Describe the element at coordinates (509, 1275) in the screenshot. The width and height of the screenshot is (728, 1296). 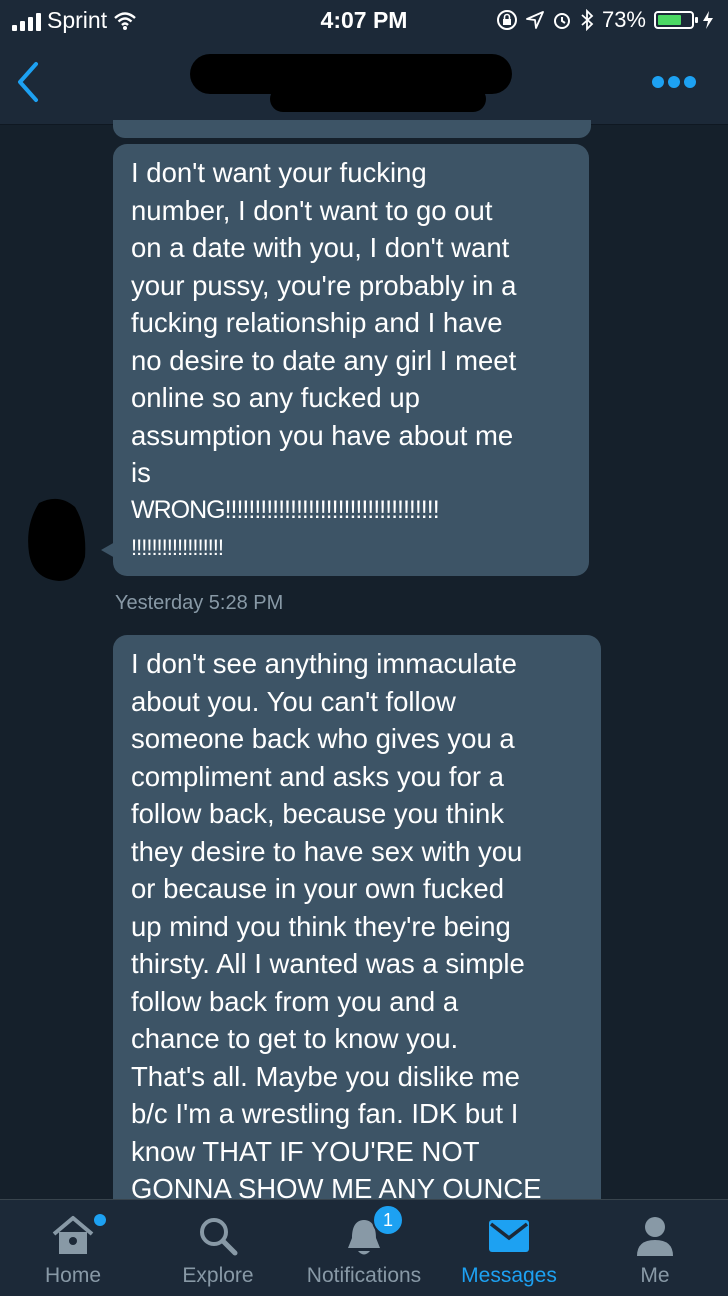
I see `tab-label: Messages` at that location.